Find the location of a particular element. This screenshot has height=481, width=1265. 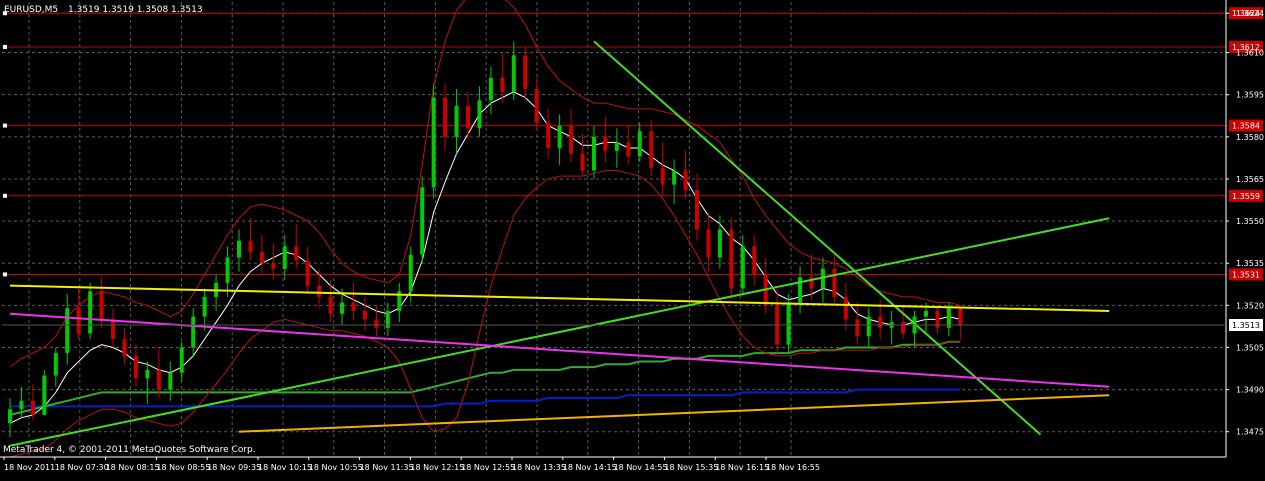

x-tick-label: 18 Nov 13:35 is located at coordinates (539, 467).